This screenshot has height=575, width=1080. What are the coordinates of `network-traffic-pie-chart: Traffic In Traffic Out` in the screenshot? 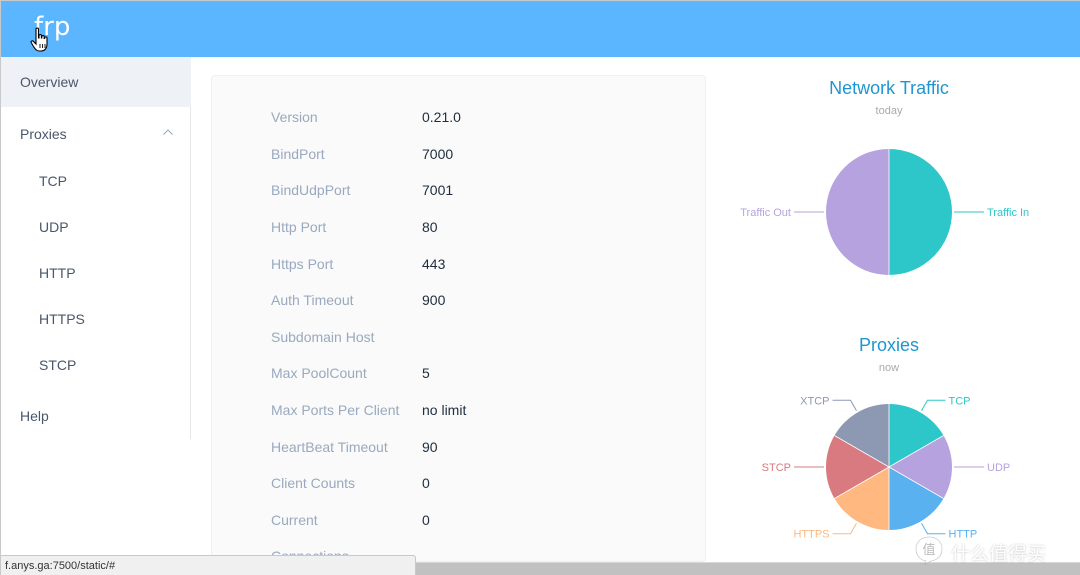 It's located at (884, 212).